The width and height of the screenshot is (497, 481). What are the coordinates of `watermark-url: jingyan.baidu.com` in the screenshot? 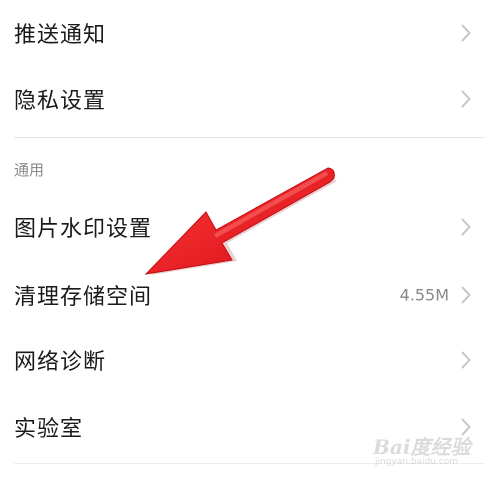 It's located at (417, 462).